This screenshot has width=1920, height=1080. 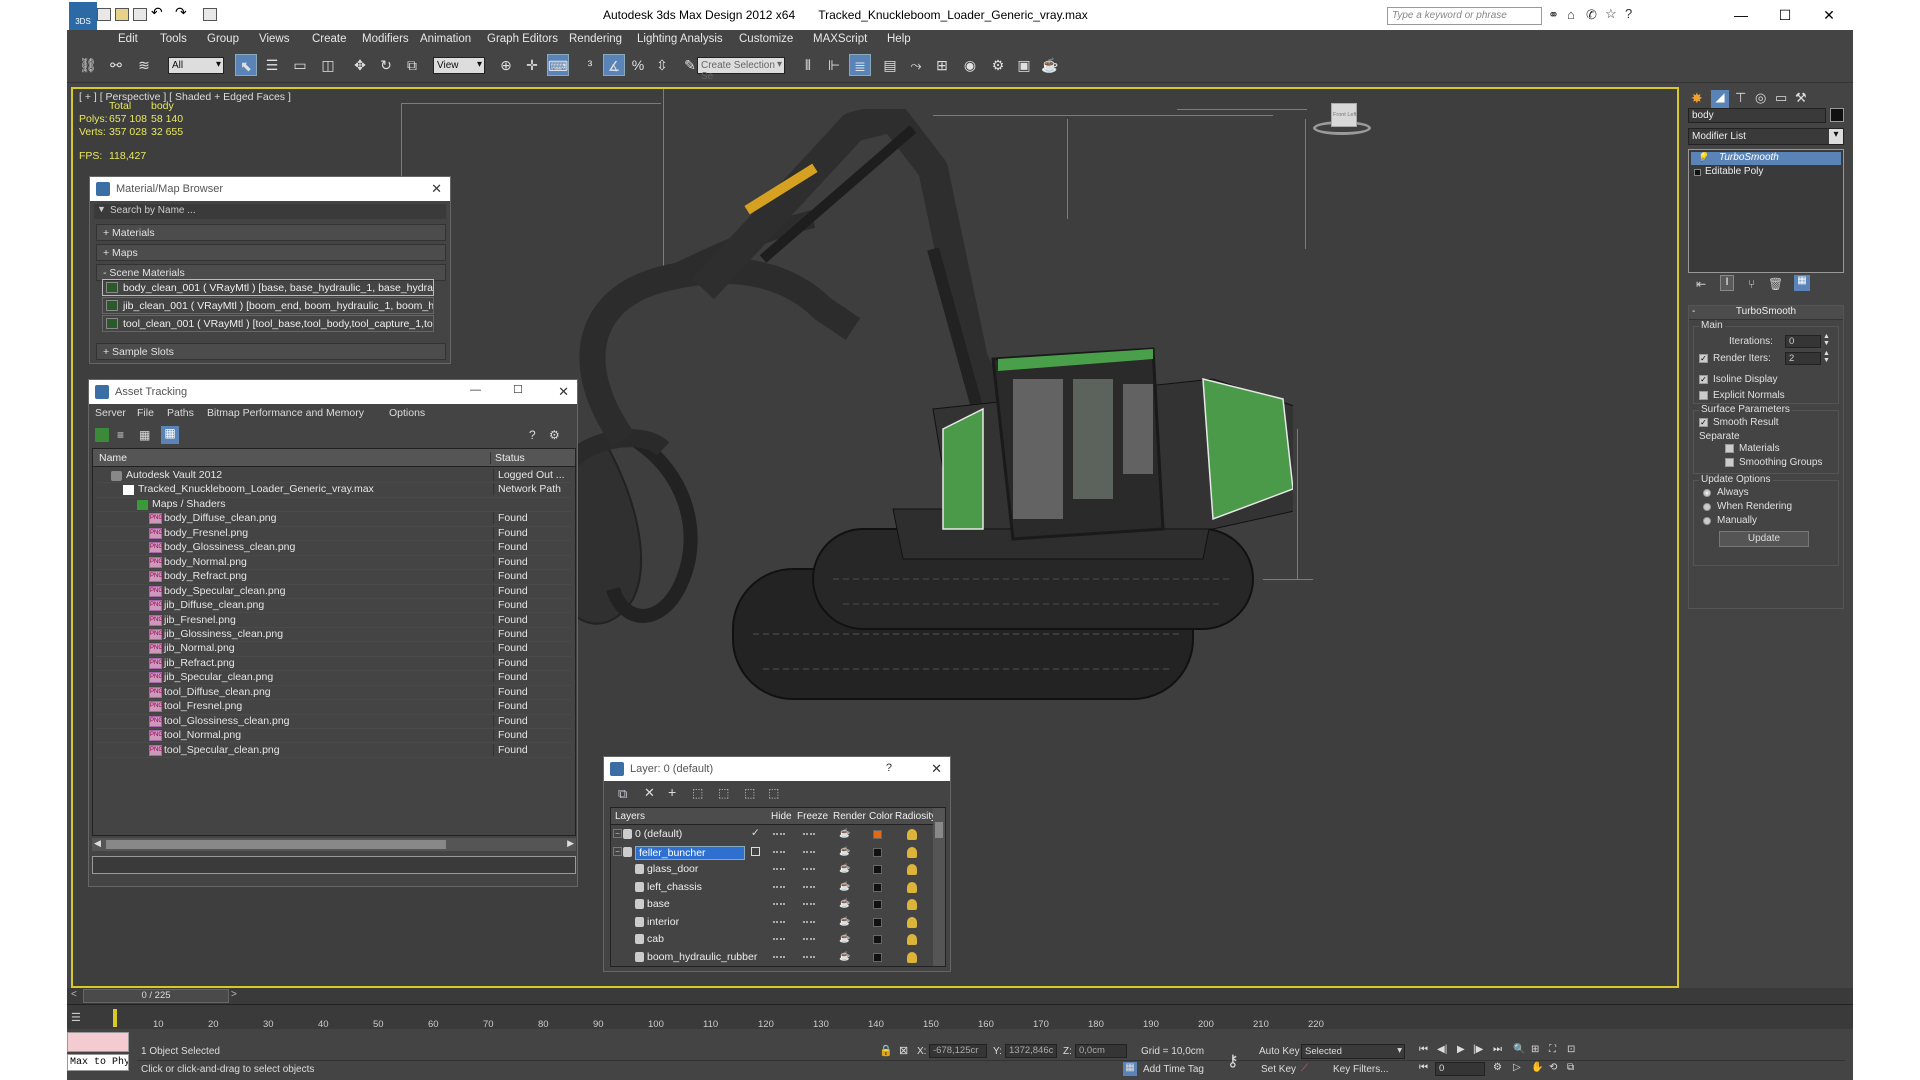 I want to click on material-editor-icon: ◉, so click(x=970, y=65).